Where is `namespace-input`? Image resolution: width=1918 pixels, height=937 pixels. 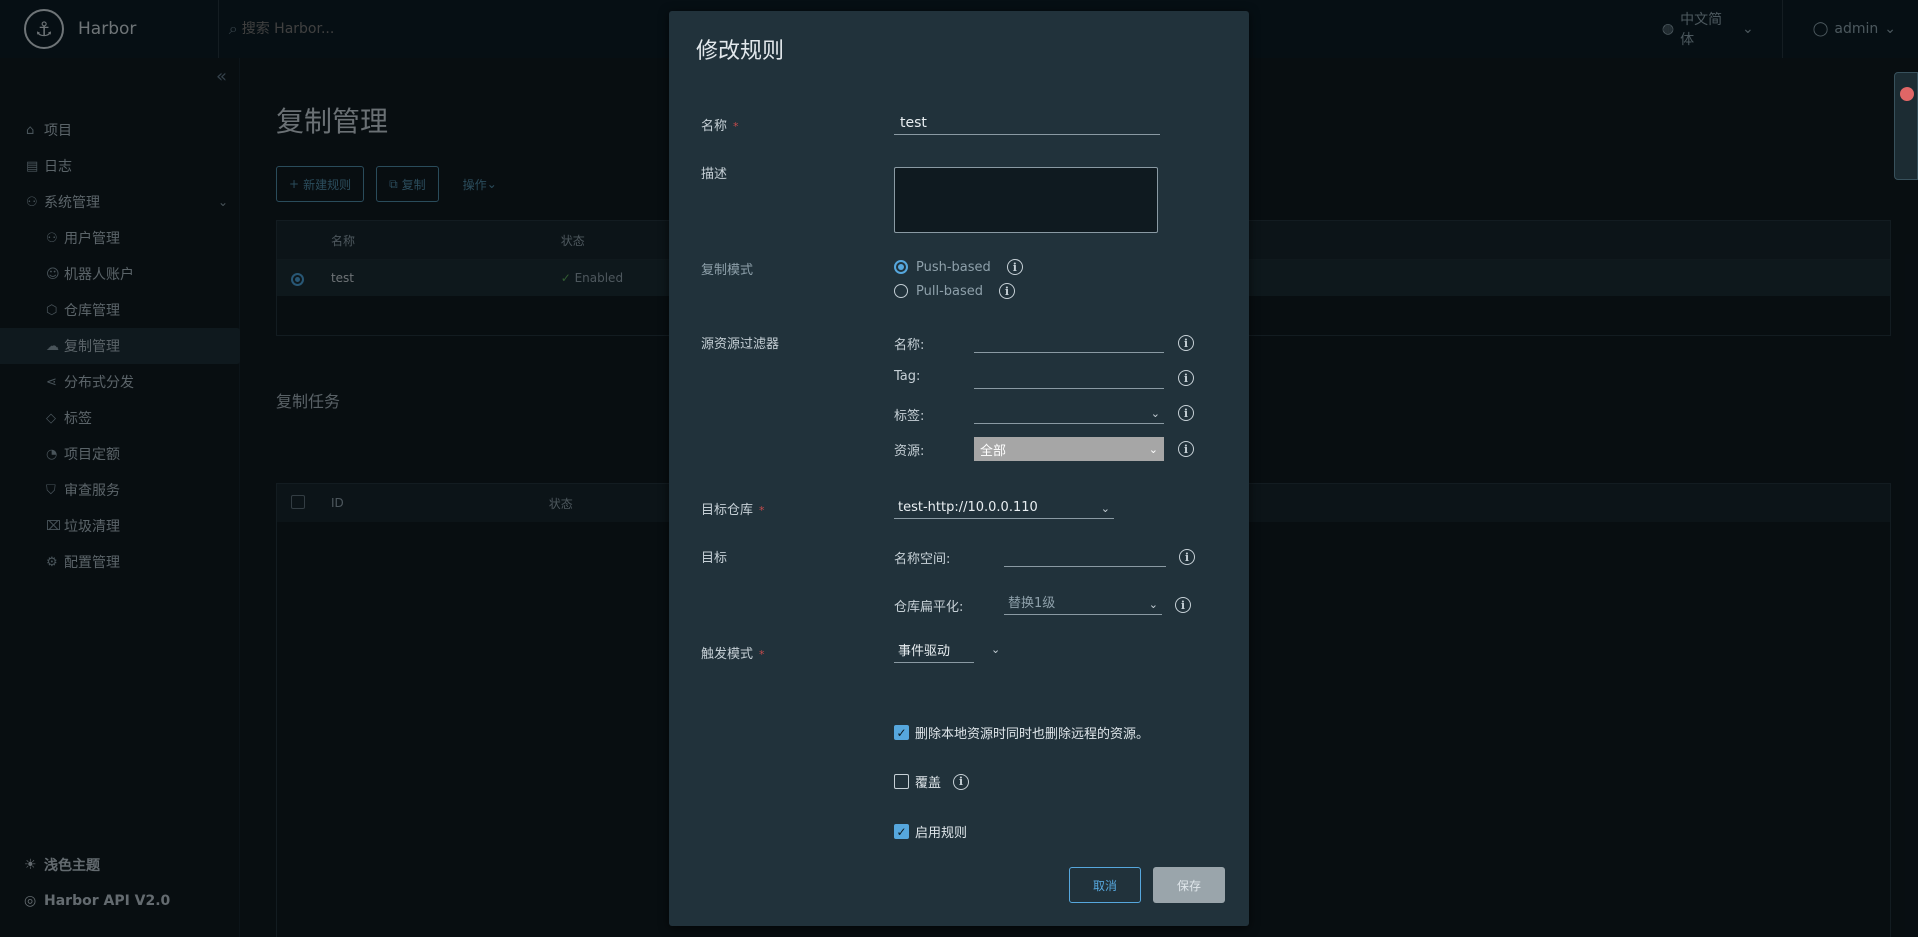 namespace-input is located at coordinates (1085, 555).